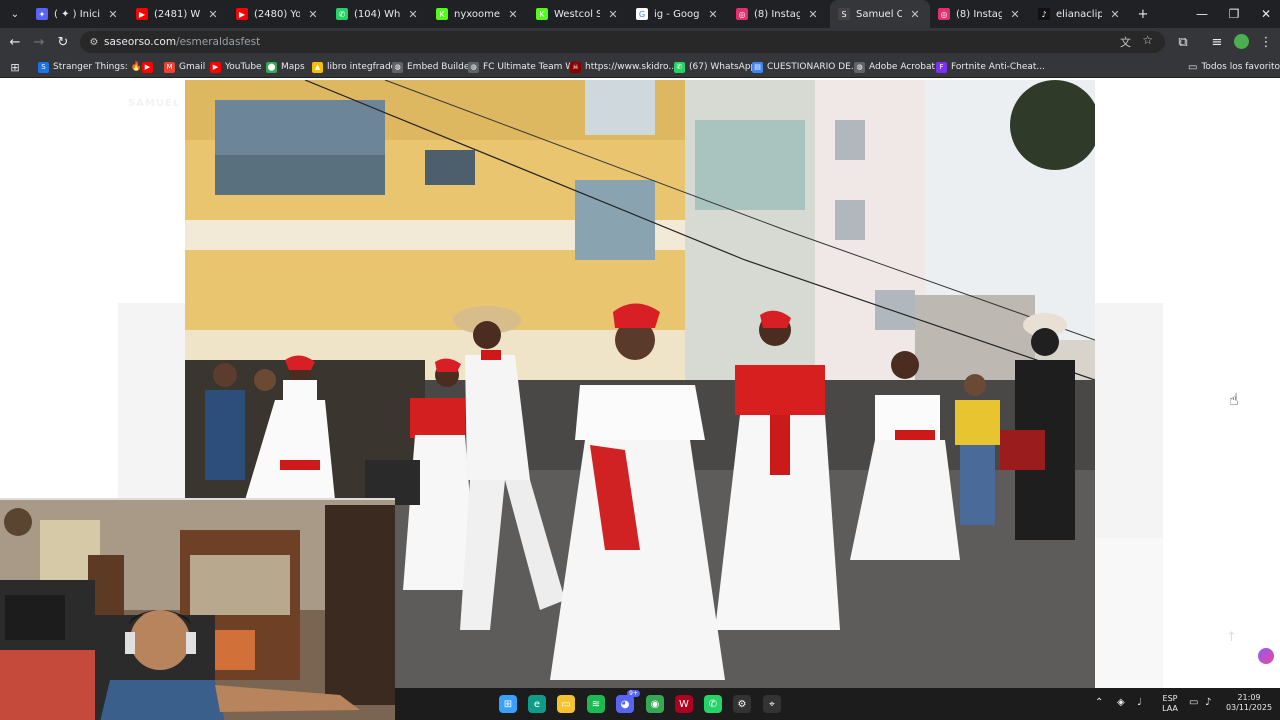  I want to click on bookmark-item: ◍ Embed Builder, so click(432, 67).